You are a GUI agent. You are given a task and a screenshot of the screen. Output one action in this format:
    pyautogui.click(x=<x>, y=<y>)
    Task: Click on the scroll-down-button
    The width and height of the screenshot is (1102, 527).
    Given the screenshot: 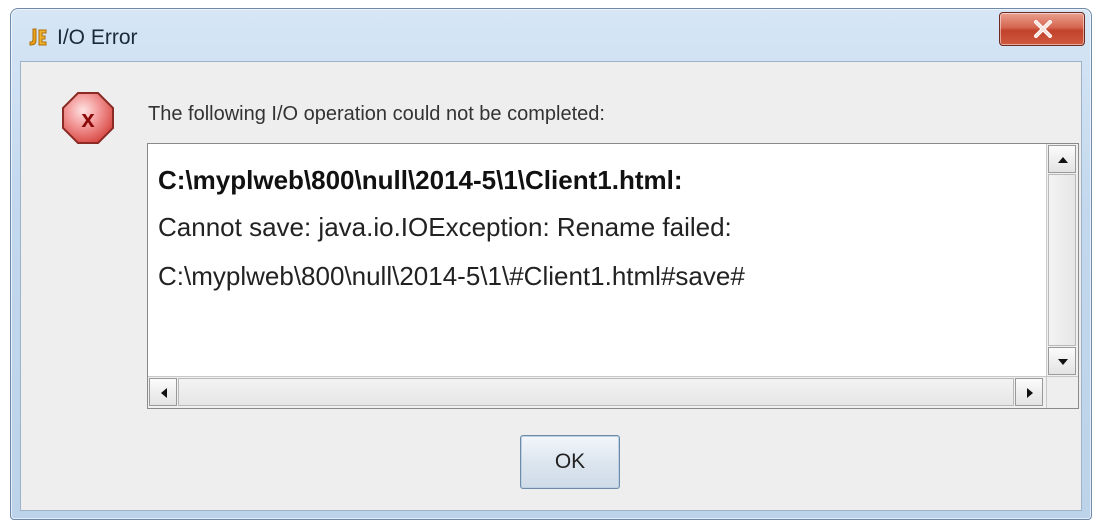 What is the action you would take?
    pyautogui.click(x=1062, y=361)
    